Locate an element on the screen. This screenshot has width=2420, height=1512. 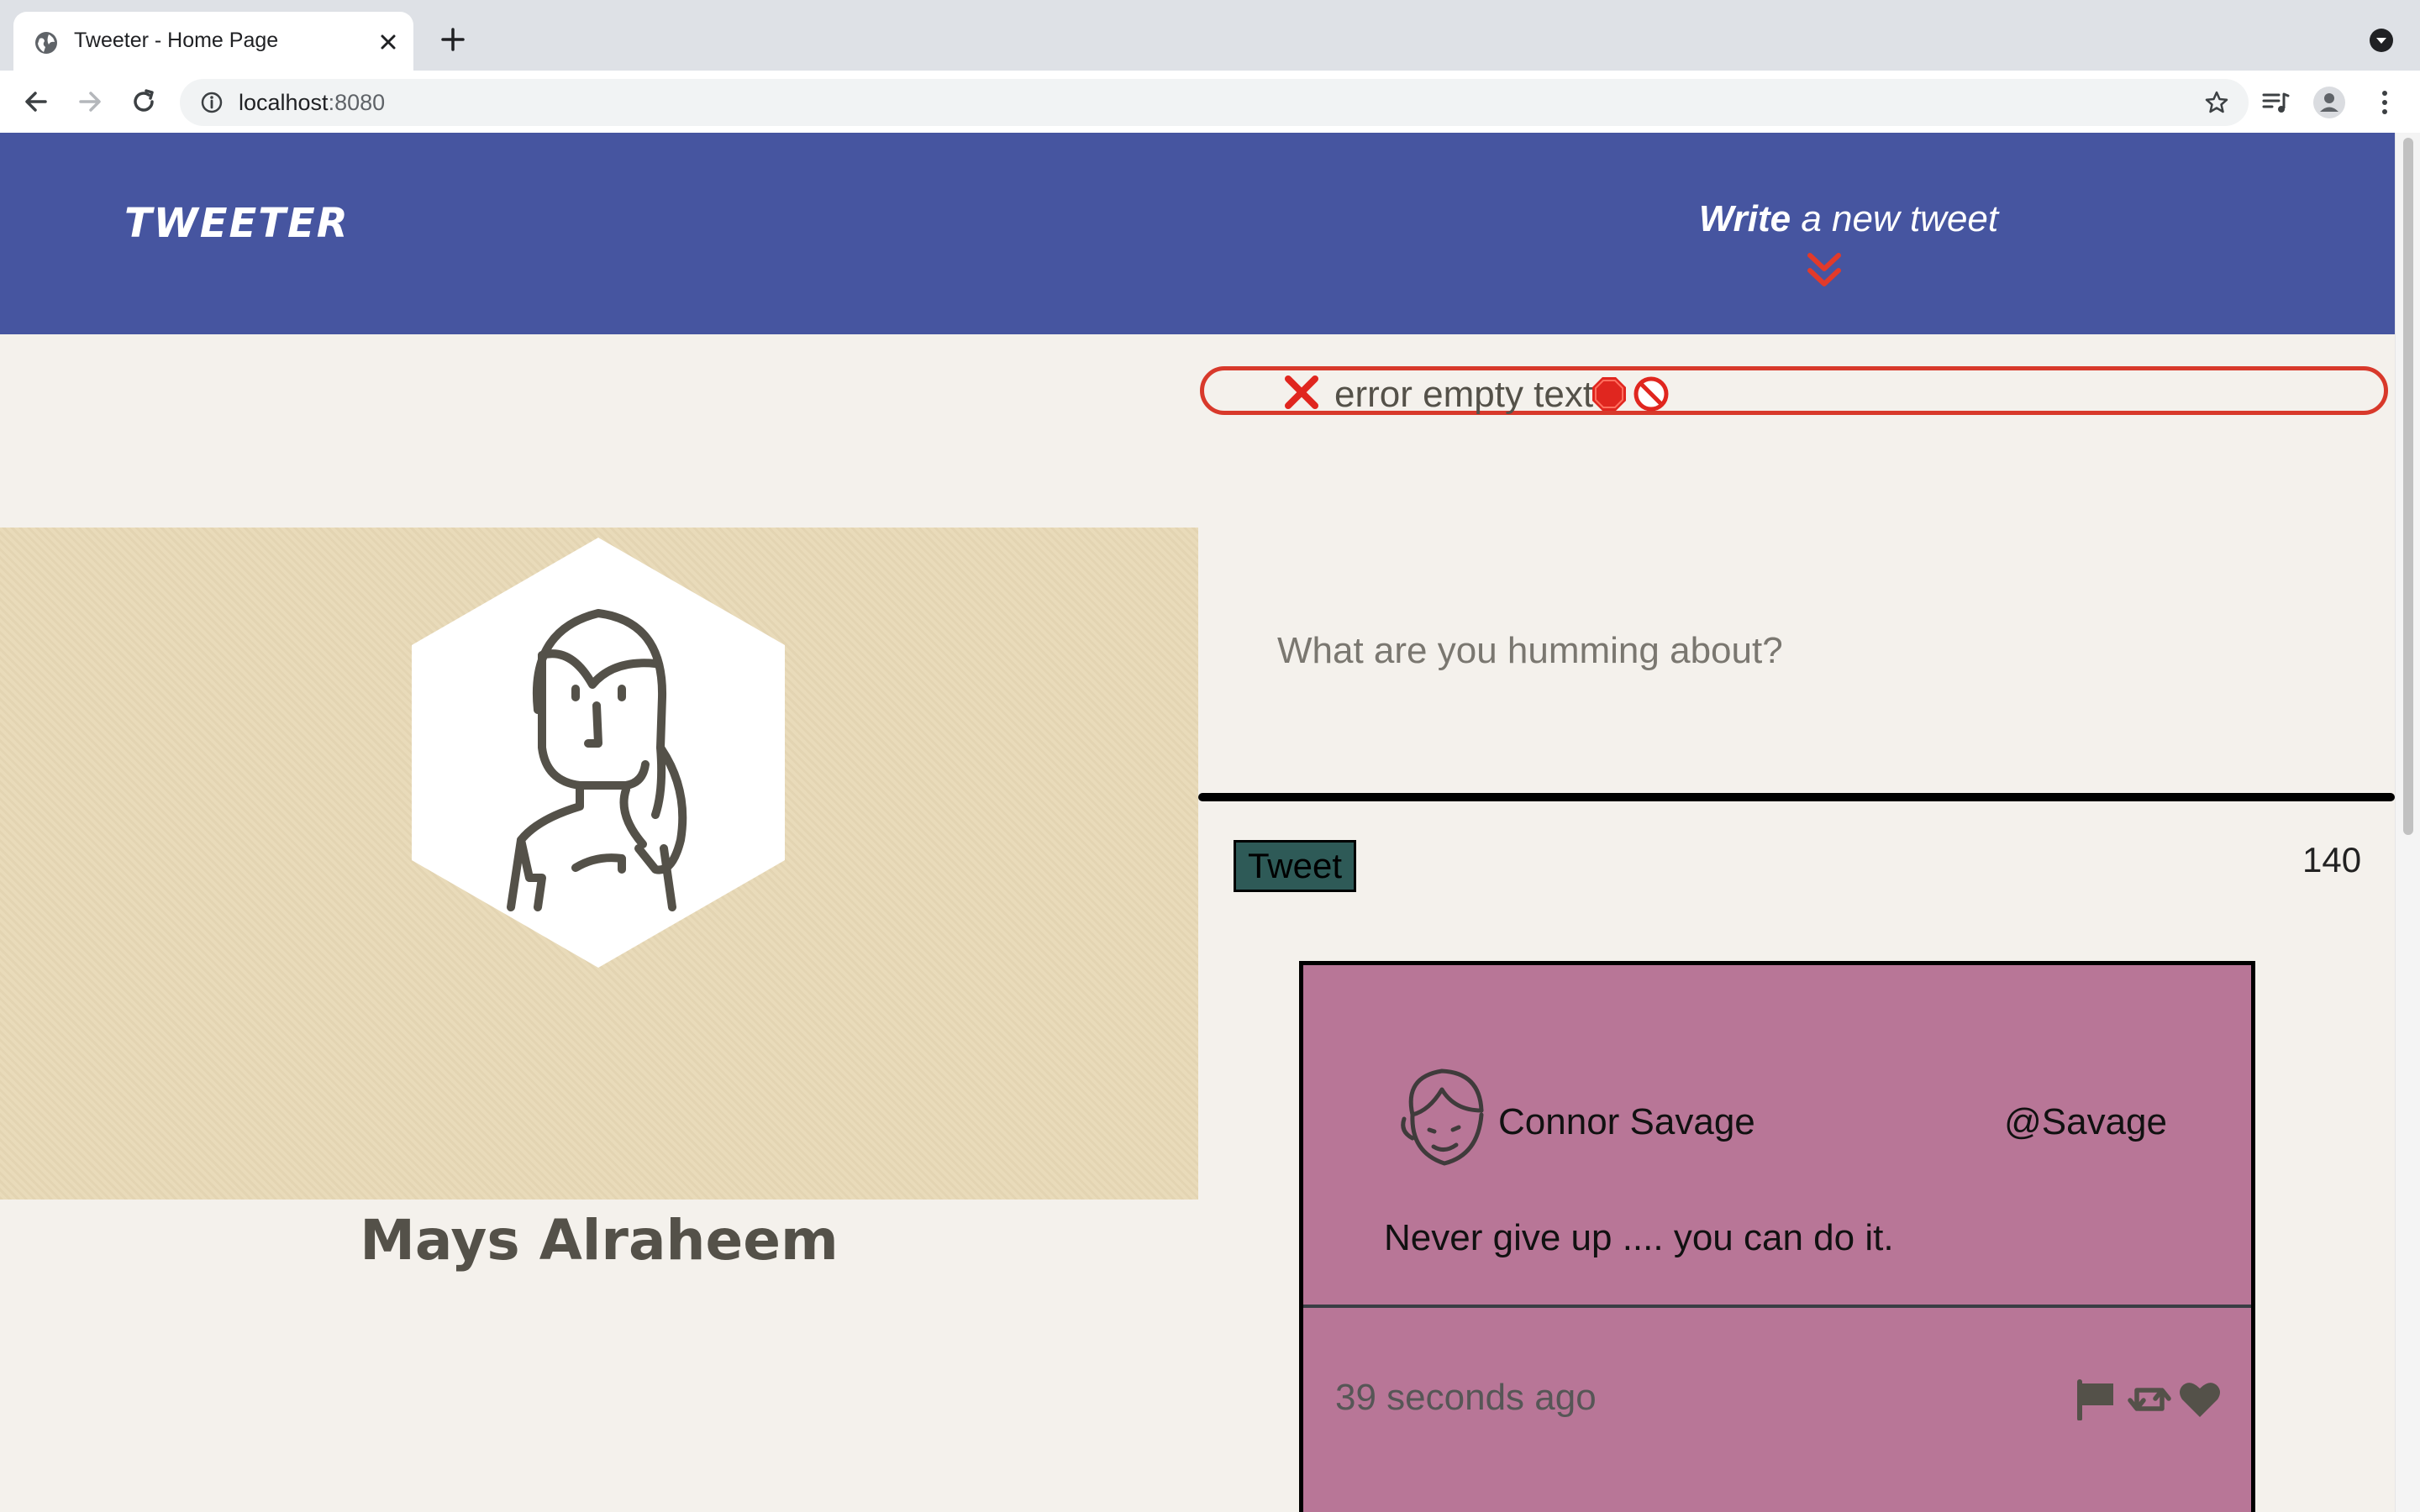
media-queue-icon is located at coordinates (2275, 102).